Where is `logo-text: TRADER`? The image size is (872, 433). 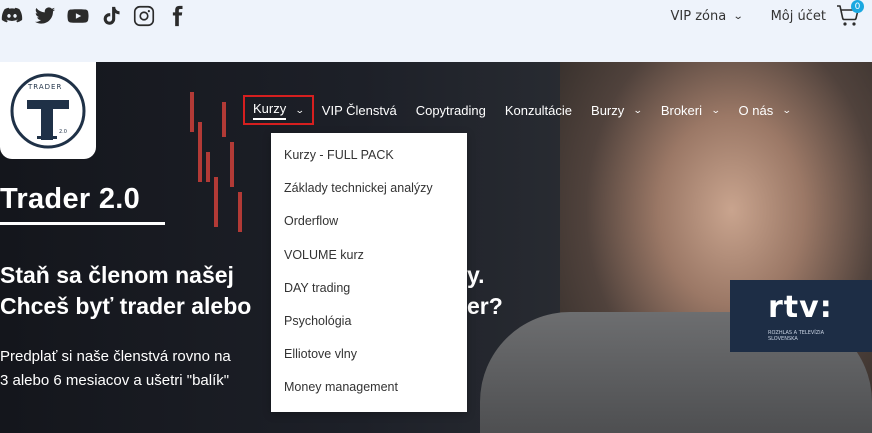
logo-text: TRADER is located at coordinates (45, 87).